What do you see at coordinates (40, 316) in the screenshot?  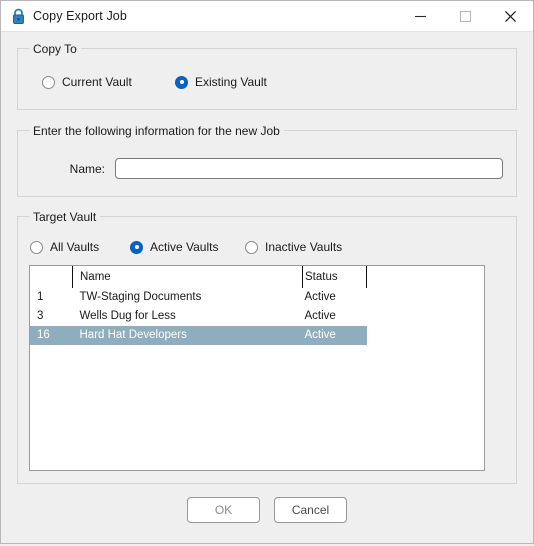 I see `cell-id: 3` at bounding box center [40, 316].